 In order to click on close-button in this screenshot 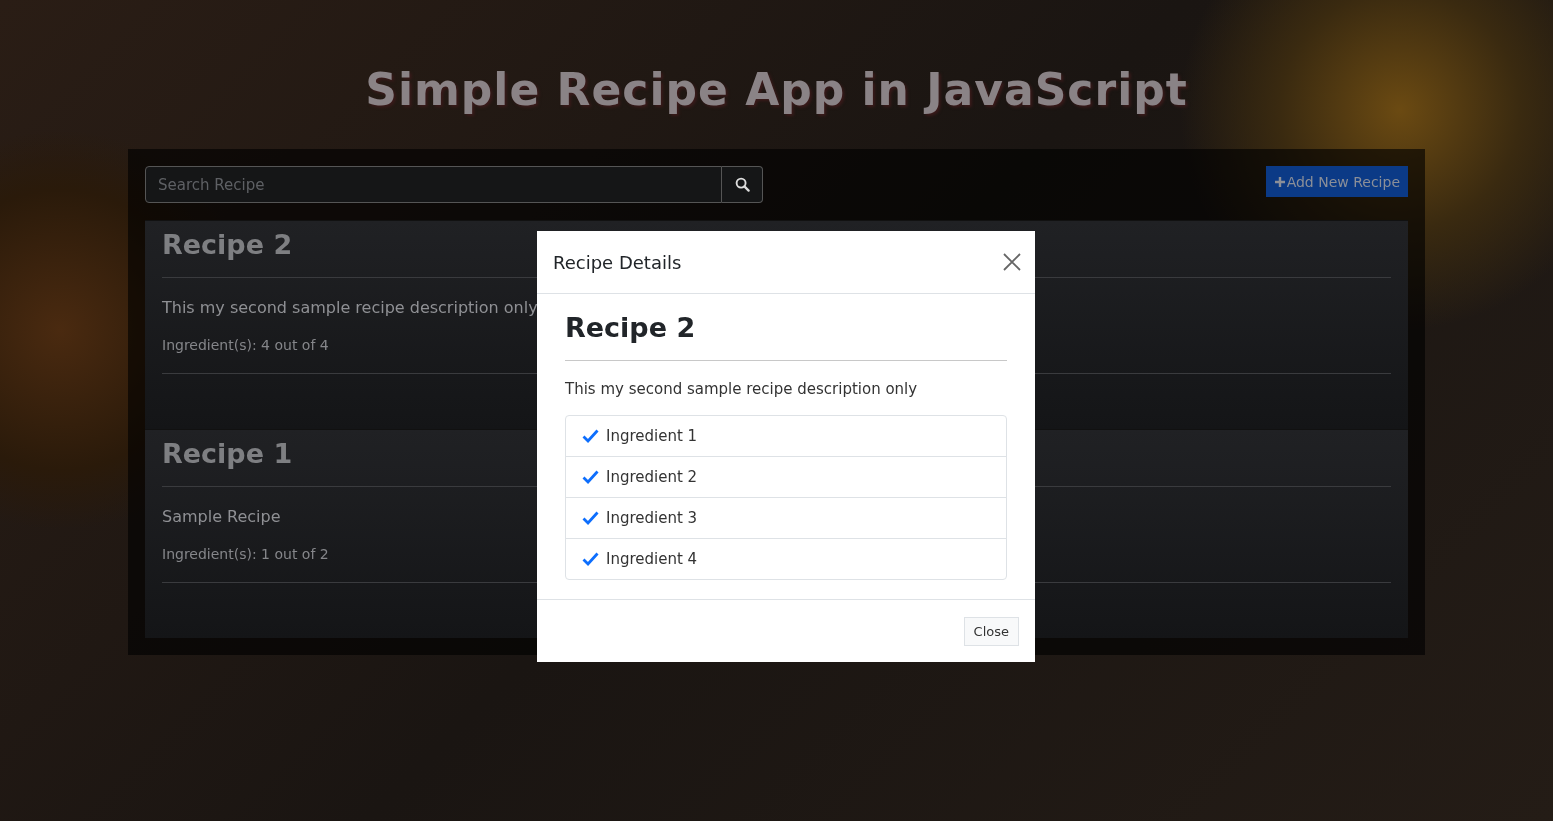, I will do `click(1012, 262)`.